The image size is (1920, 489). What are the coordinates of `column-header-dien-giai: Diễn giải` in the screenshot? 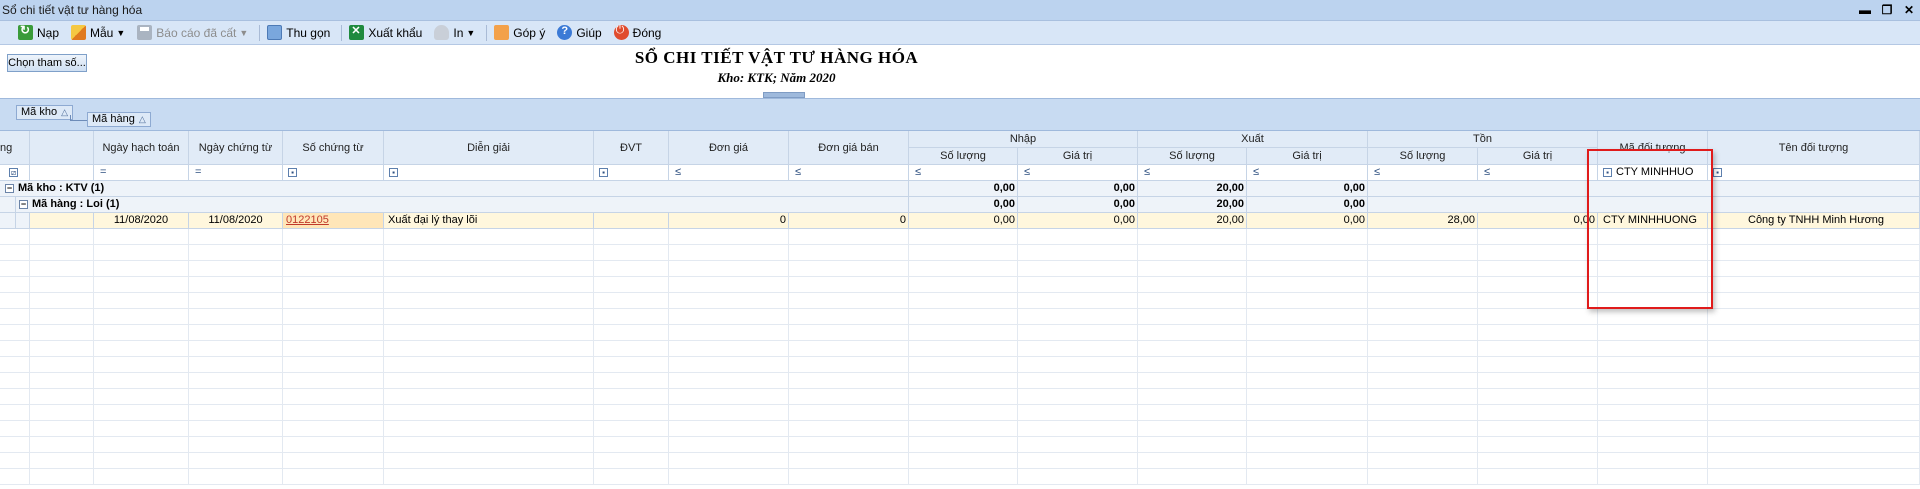 It's located at (489, 148).